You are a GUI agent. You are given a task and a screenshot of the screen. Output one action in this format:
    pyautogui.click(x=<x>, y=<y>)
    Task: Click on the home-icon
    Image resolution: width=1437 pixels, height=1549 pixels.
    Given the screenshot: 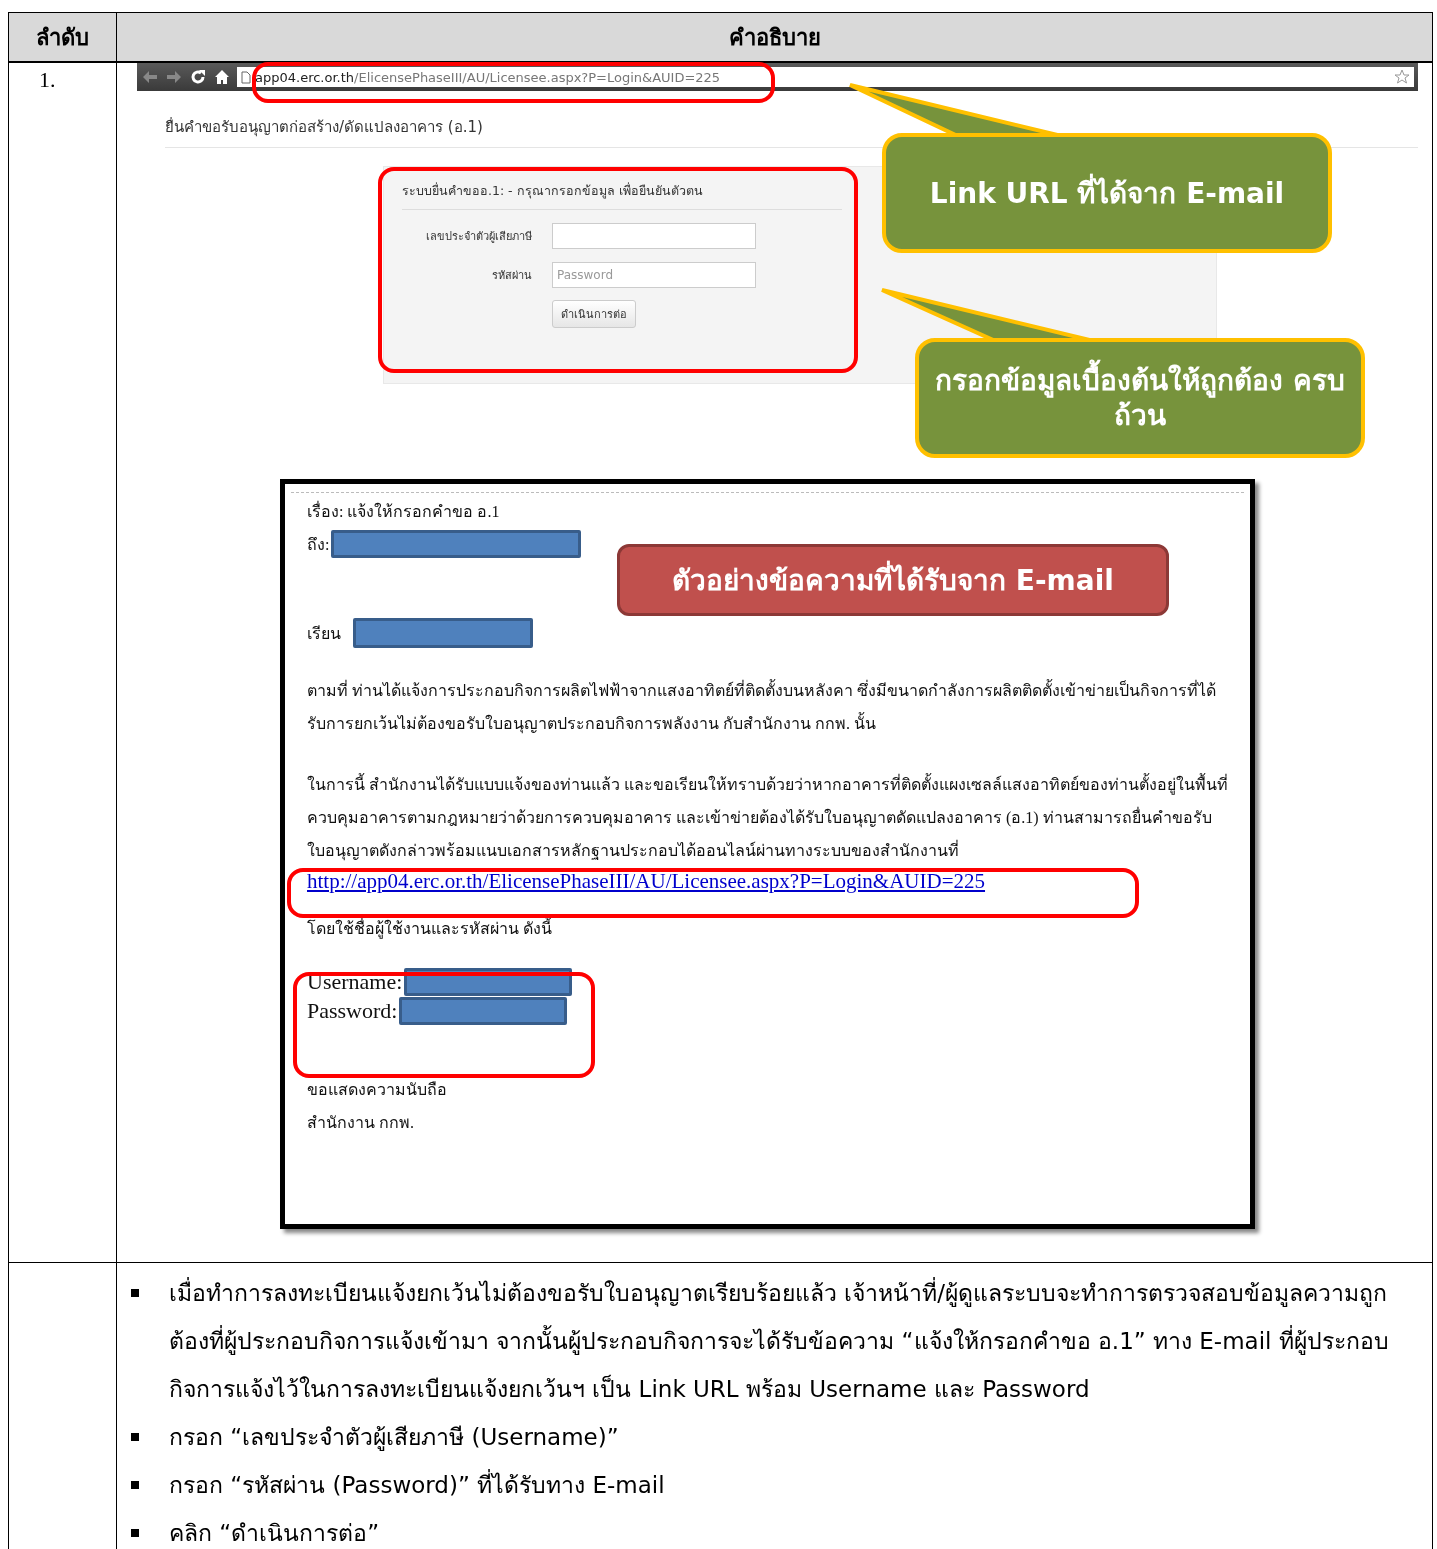 What is the action you would take?
    pyautogui.click(x=222, y=77)
    